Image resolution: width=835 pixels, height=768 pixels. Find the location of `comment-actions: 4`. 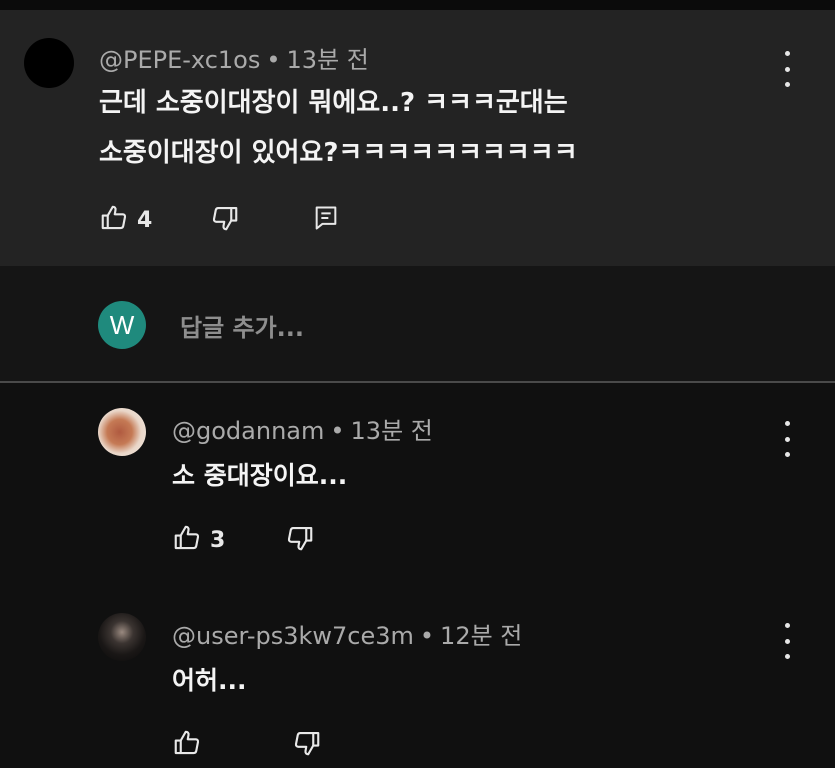

comment-actions: 4 is located at coordinates (219, 220).